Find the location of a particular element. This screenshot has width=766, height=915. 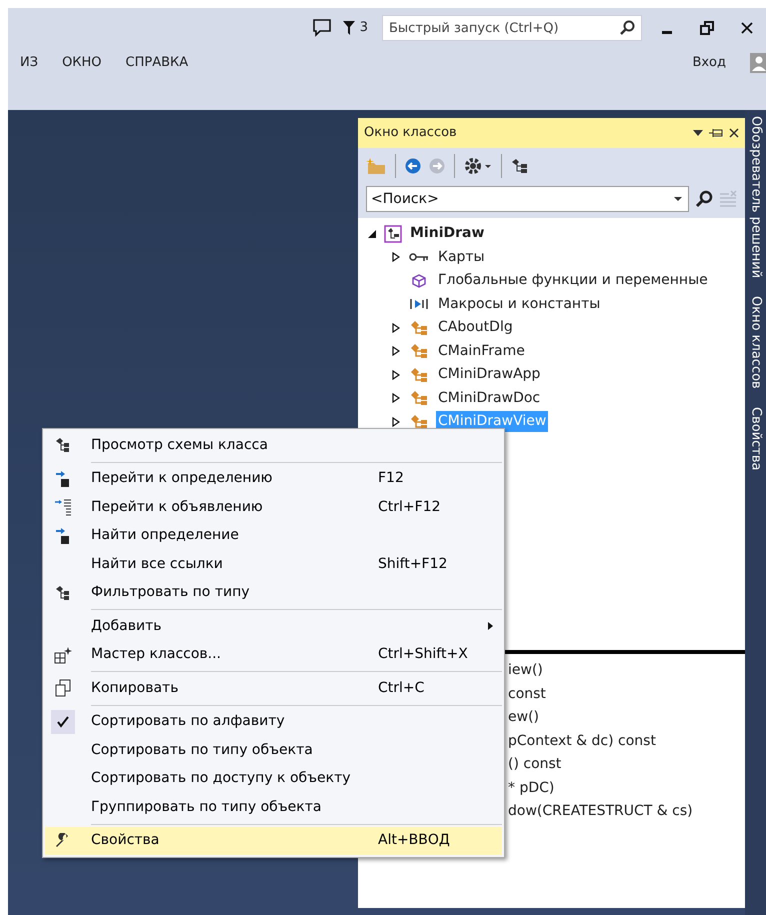

member-item: ew() is located at coordinates (626, 718).